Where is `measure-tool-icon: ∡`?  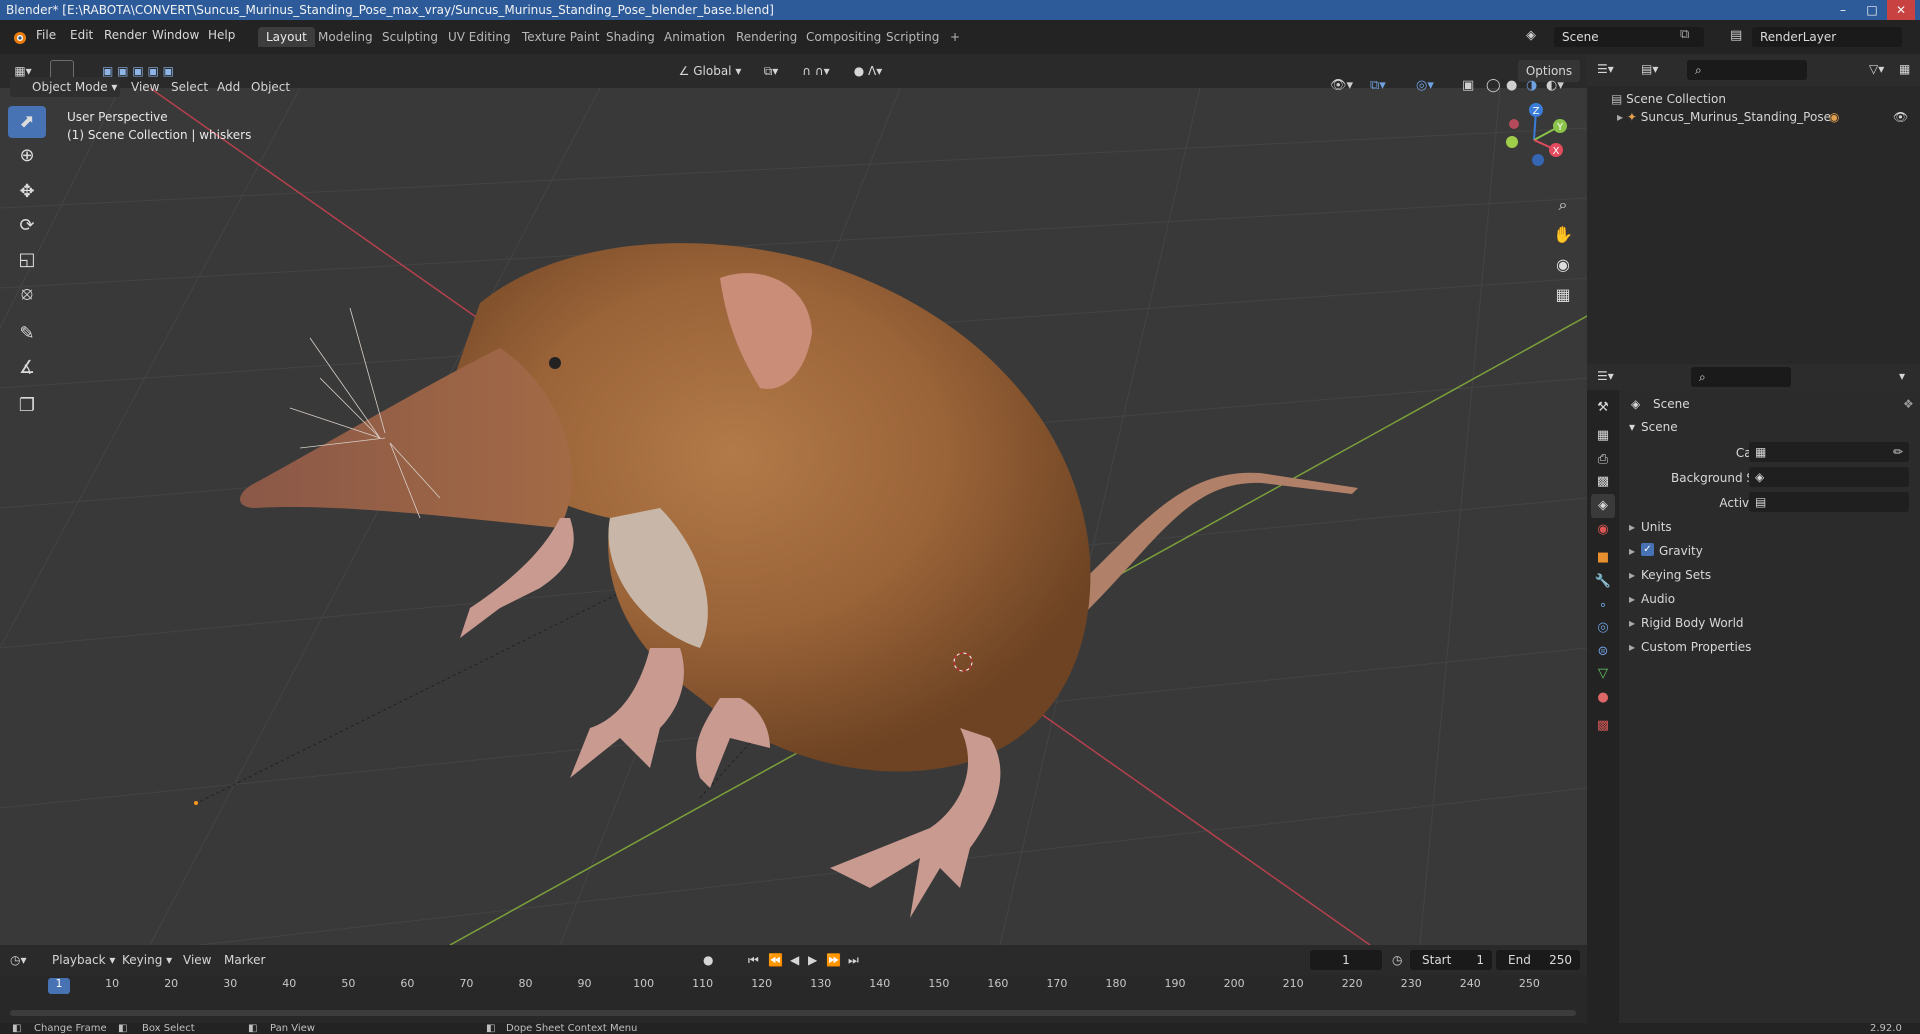 measure-tool-icon: ∡ is located at coordinates (27, 368).